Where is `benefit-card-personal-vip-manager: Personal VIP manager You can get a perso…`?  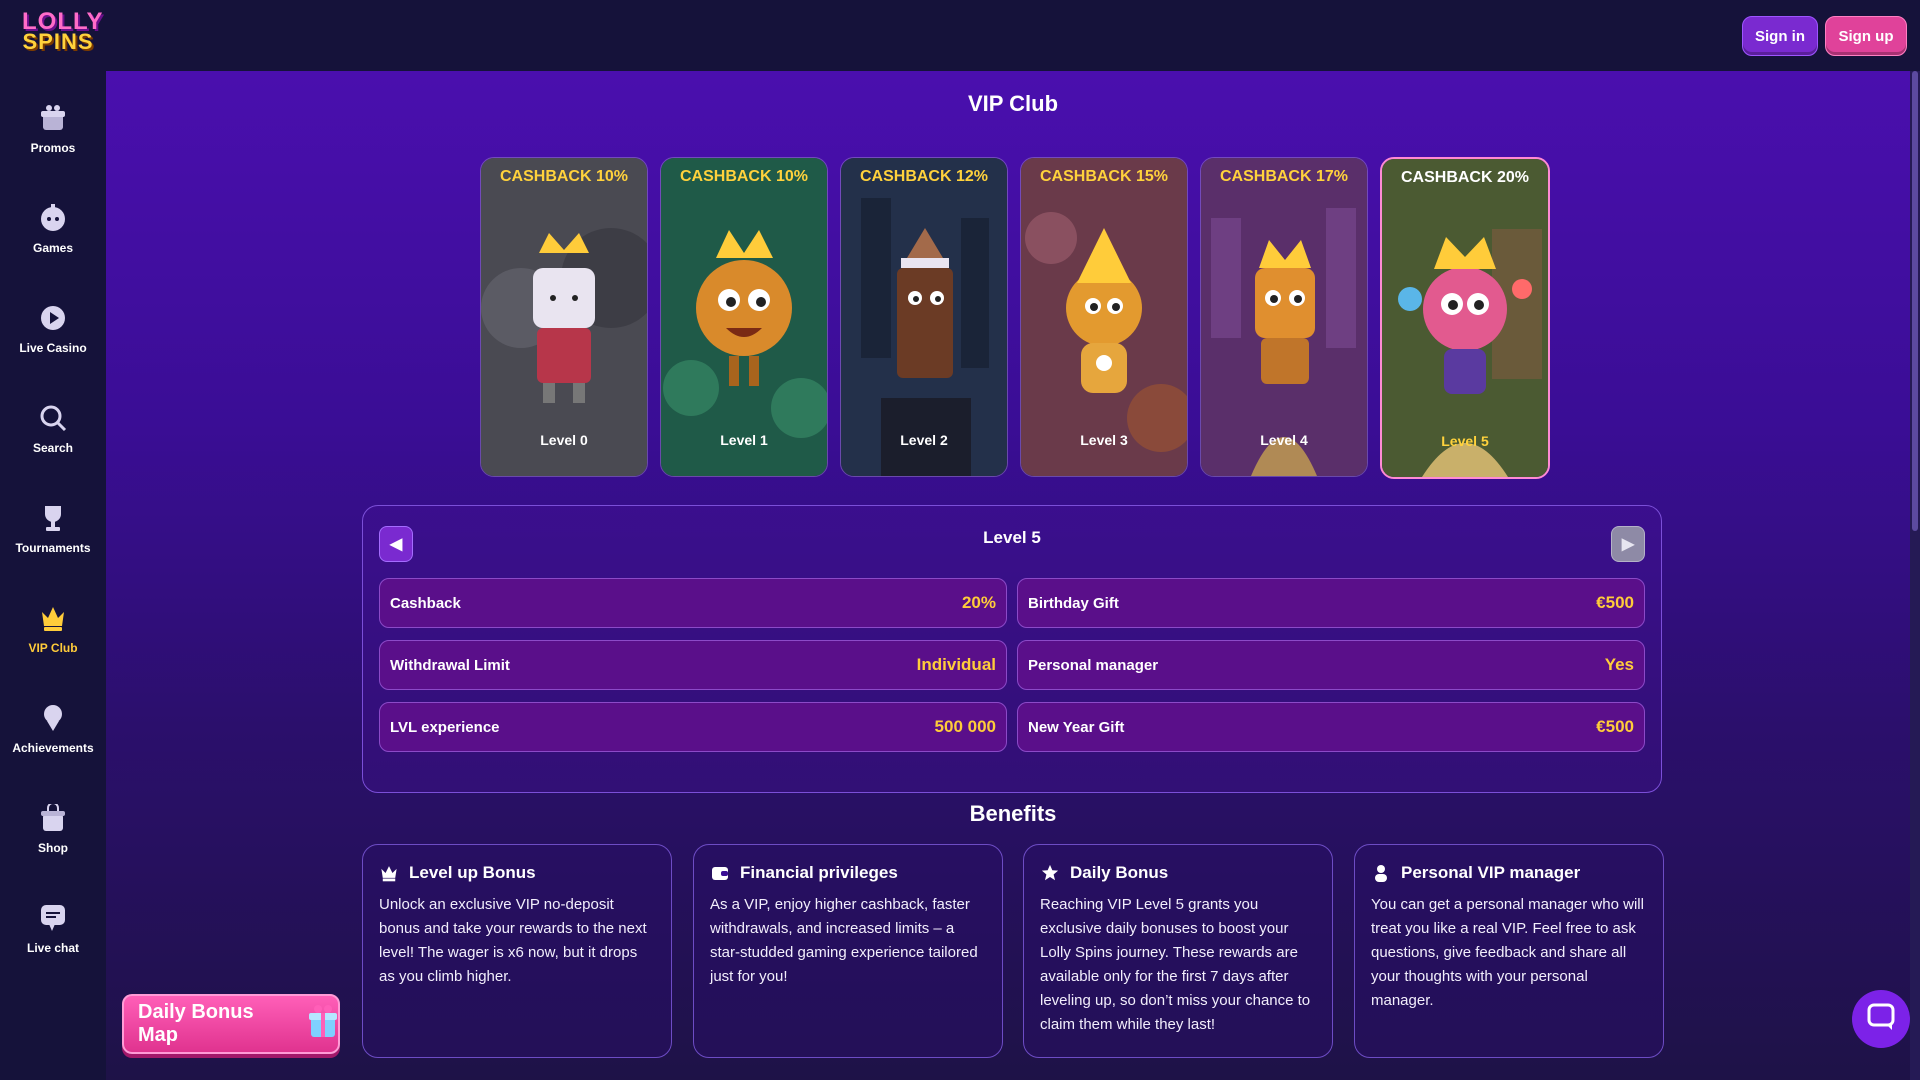
benefit-card-personal-vip-manager: Personal VIP manager You can get a perso… is located at coordinates (1509, 951).